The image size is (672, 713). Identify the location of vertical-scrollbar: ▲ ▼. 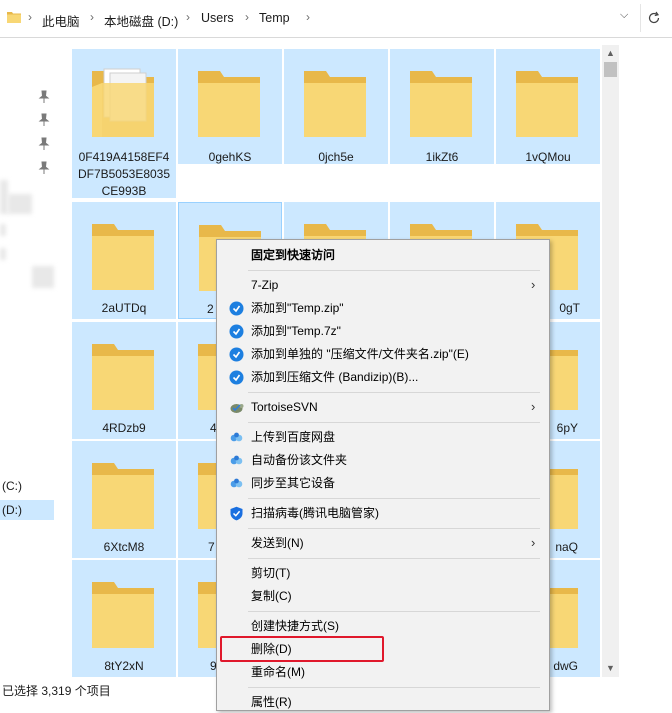
(610, 361).